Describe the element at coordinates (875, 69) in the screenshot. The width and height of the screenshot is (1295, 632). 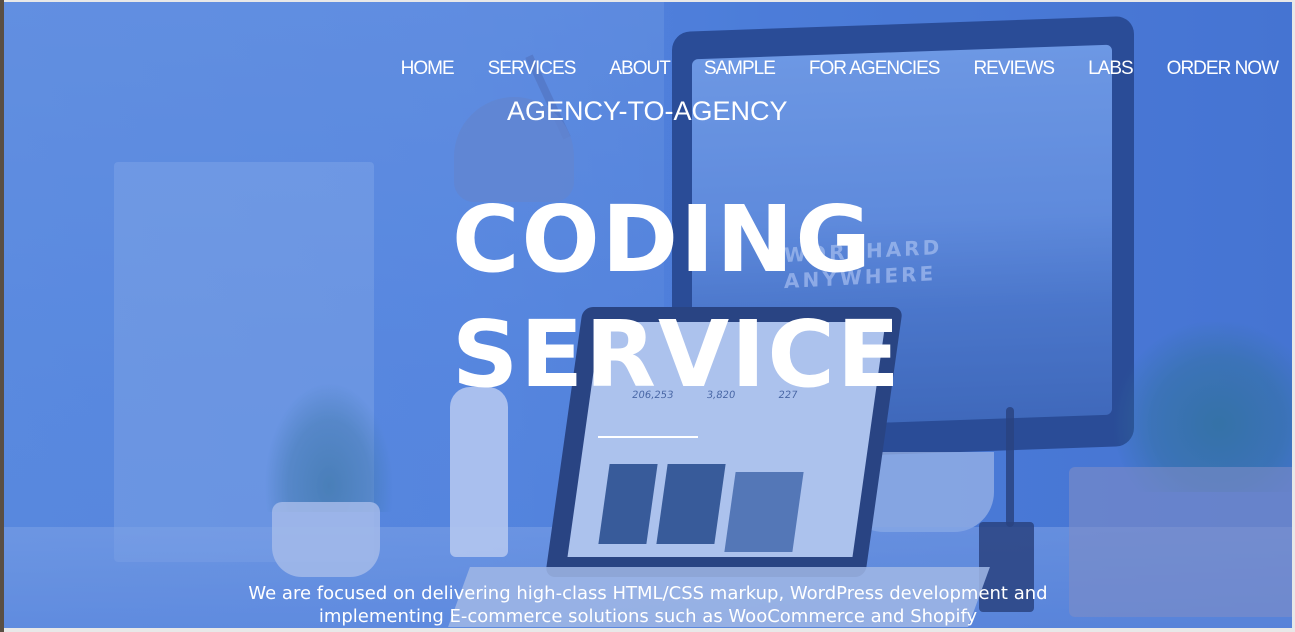
I see `nav-item-for-agencies: FOR AGENCIES` at that location.